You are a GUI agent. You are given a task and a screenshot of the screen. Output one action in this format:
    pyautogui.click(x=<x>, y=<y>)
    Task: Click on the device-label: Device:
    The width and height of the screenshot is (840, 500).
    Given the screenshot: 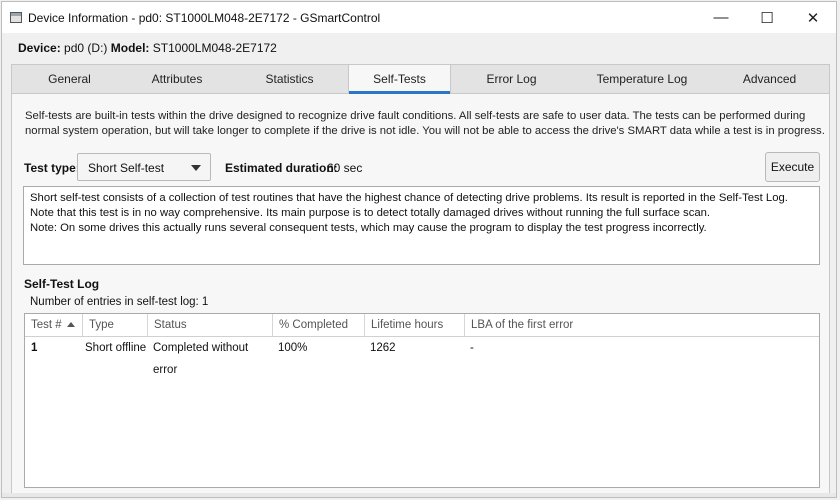 What is the action you would take?
    pyautogui.click(x=39, y=48)
    